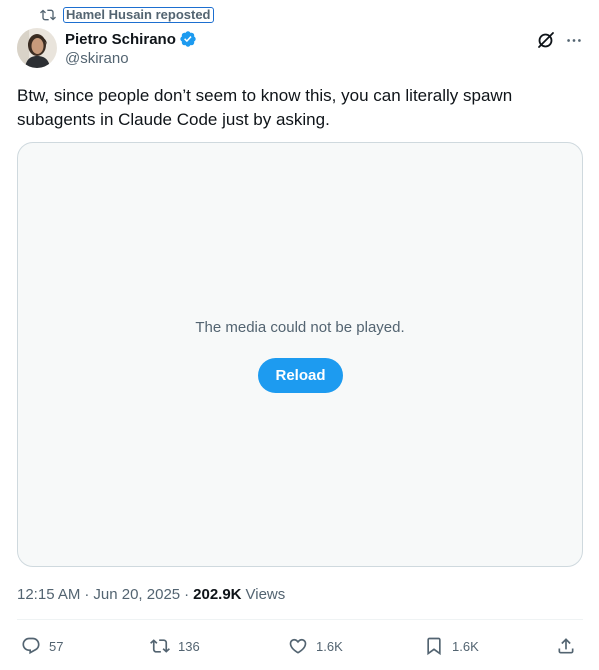  I want to click on action-bar: 57 136 1.6K 1.6K, so click(300, 646).